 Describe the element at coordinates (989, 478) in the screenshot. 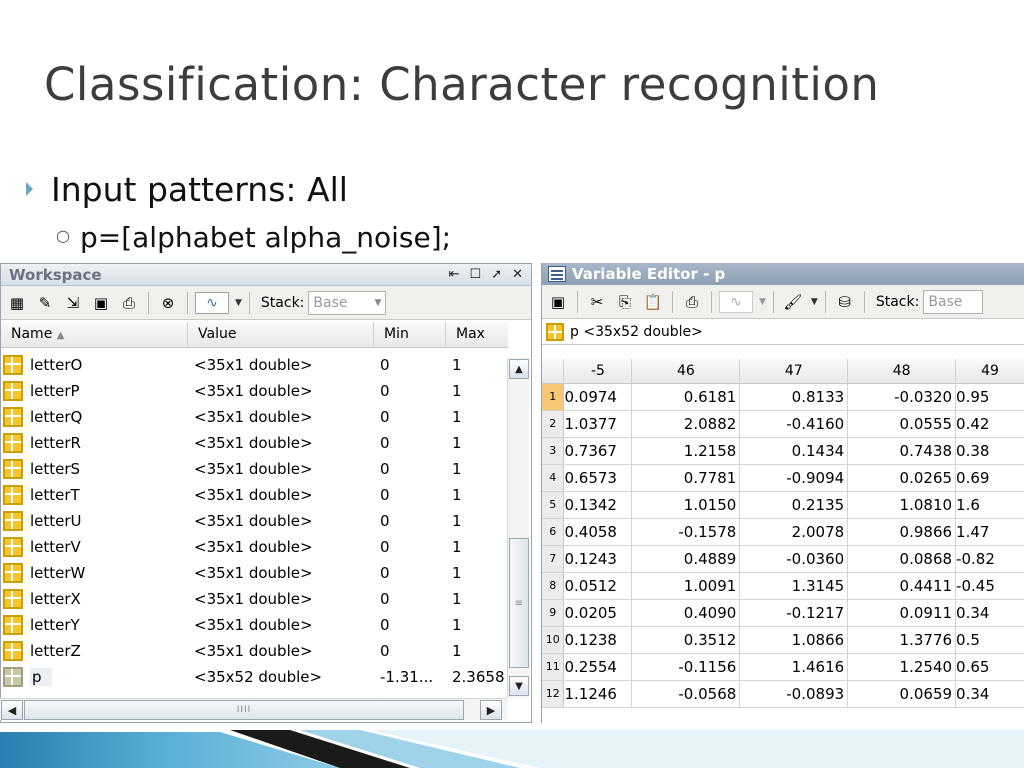

I see `table-cell: 0.69` at that location.